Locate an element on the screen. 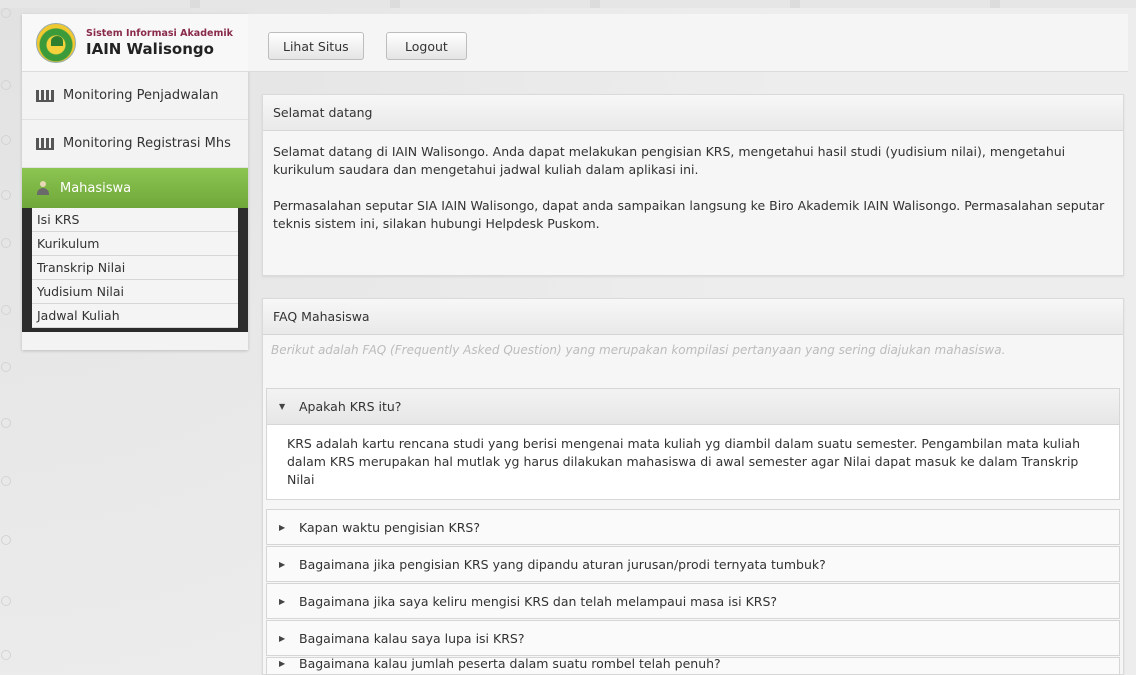 This screenshot has width=1136, height=675. left-decor-dots is located at coordinates (7, 337).